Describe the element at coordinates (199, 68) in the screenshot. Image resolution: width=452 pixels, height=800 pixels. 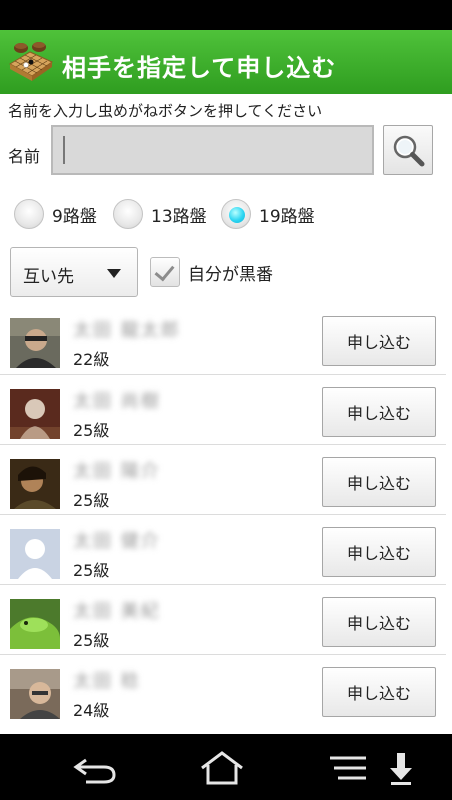
I see `page-title: 相手を指定して申し込む` at that location.